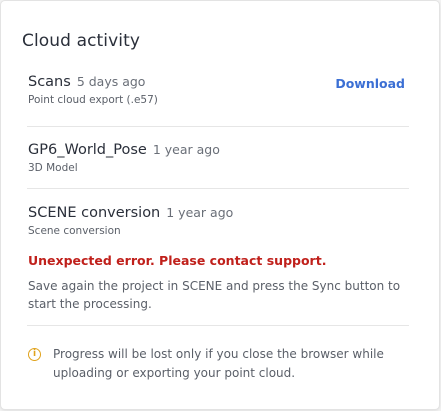 The image size is (441, 411). What do you see at coordinates (81, 41) in the screenshot?
I see `panel-title: Cloud activity` at bounding box center [81, 41].